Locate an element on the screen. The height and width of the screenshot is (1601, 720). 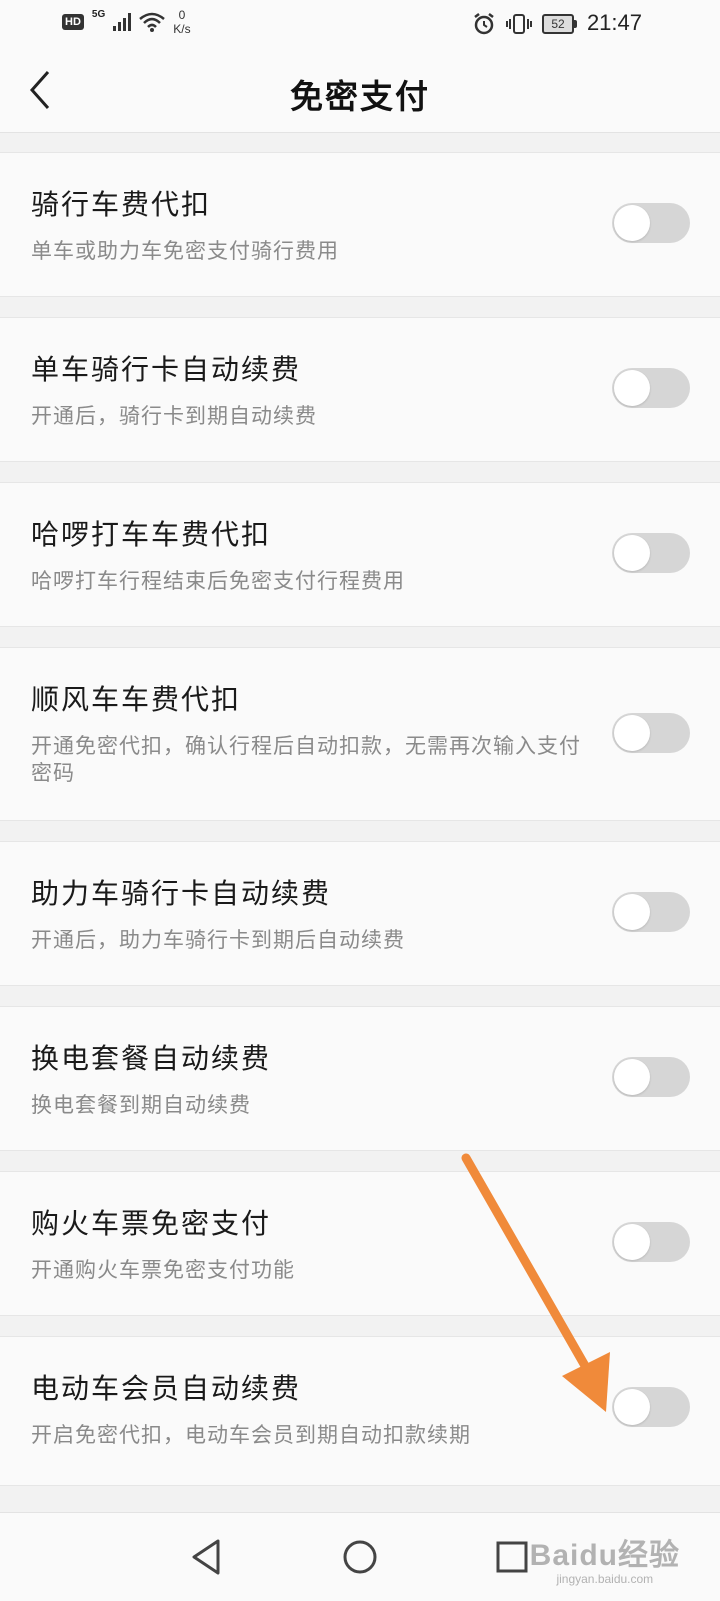
setting-title: 单车骑行卡自动续费 is located at coordinates (166, 369).